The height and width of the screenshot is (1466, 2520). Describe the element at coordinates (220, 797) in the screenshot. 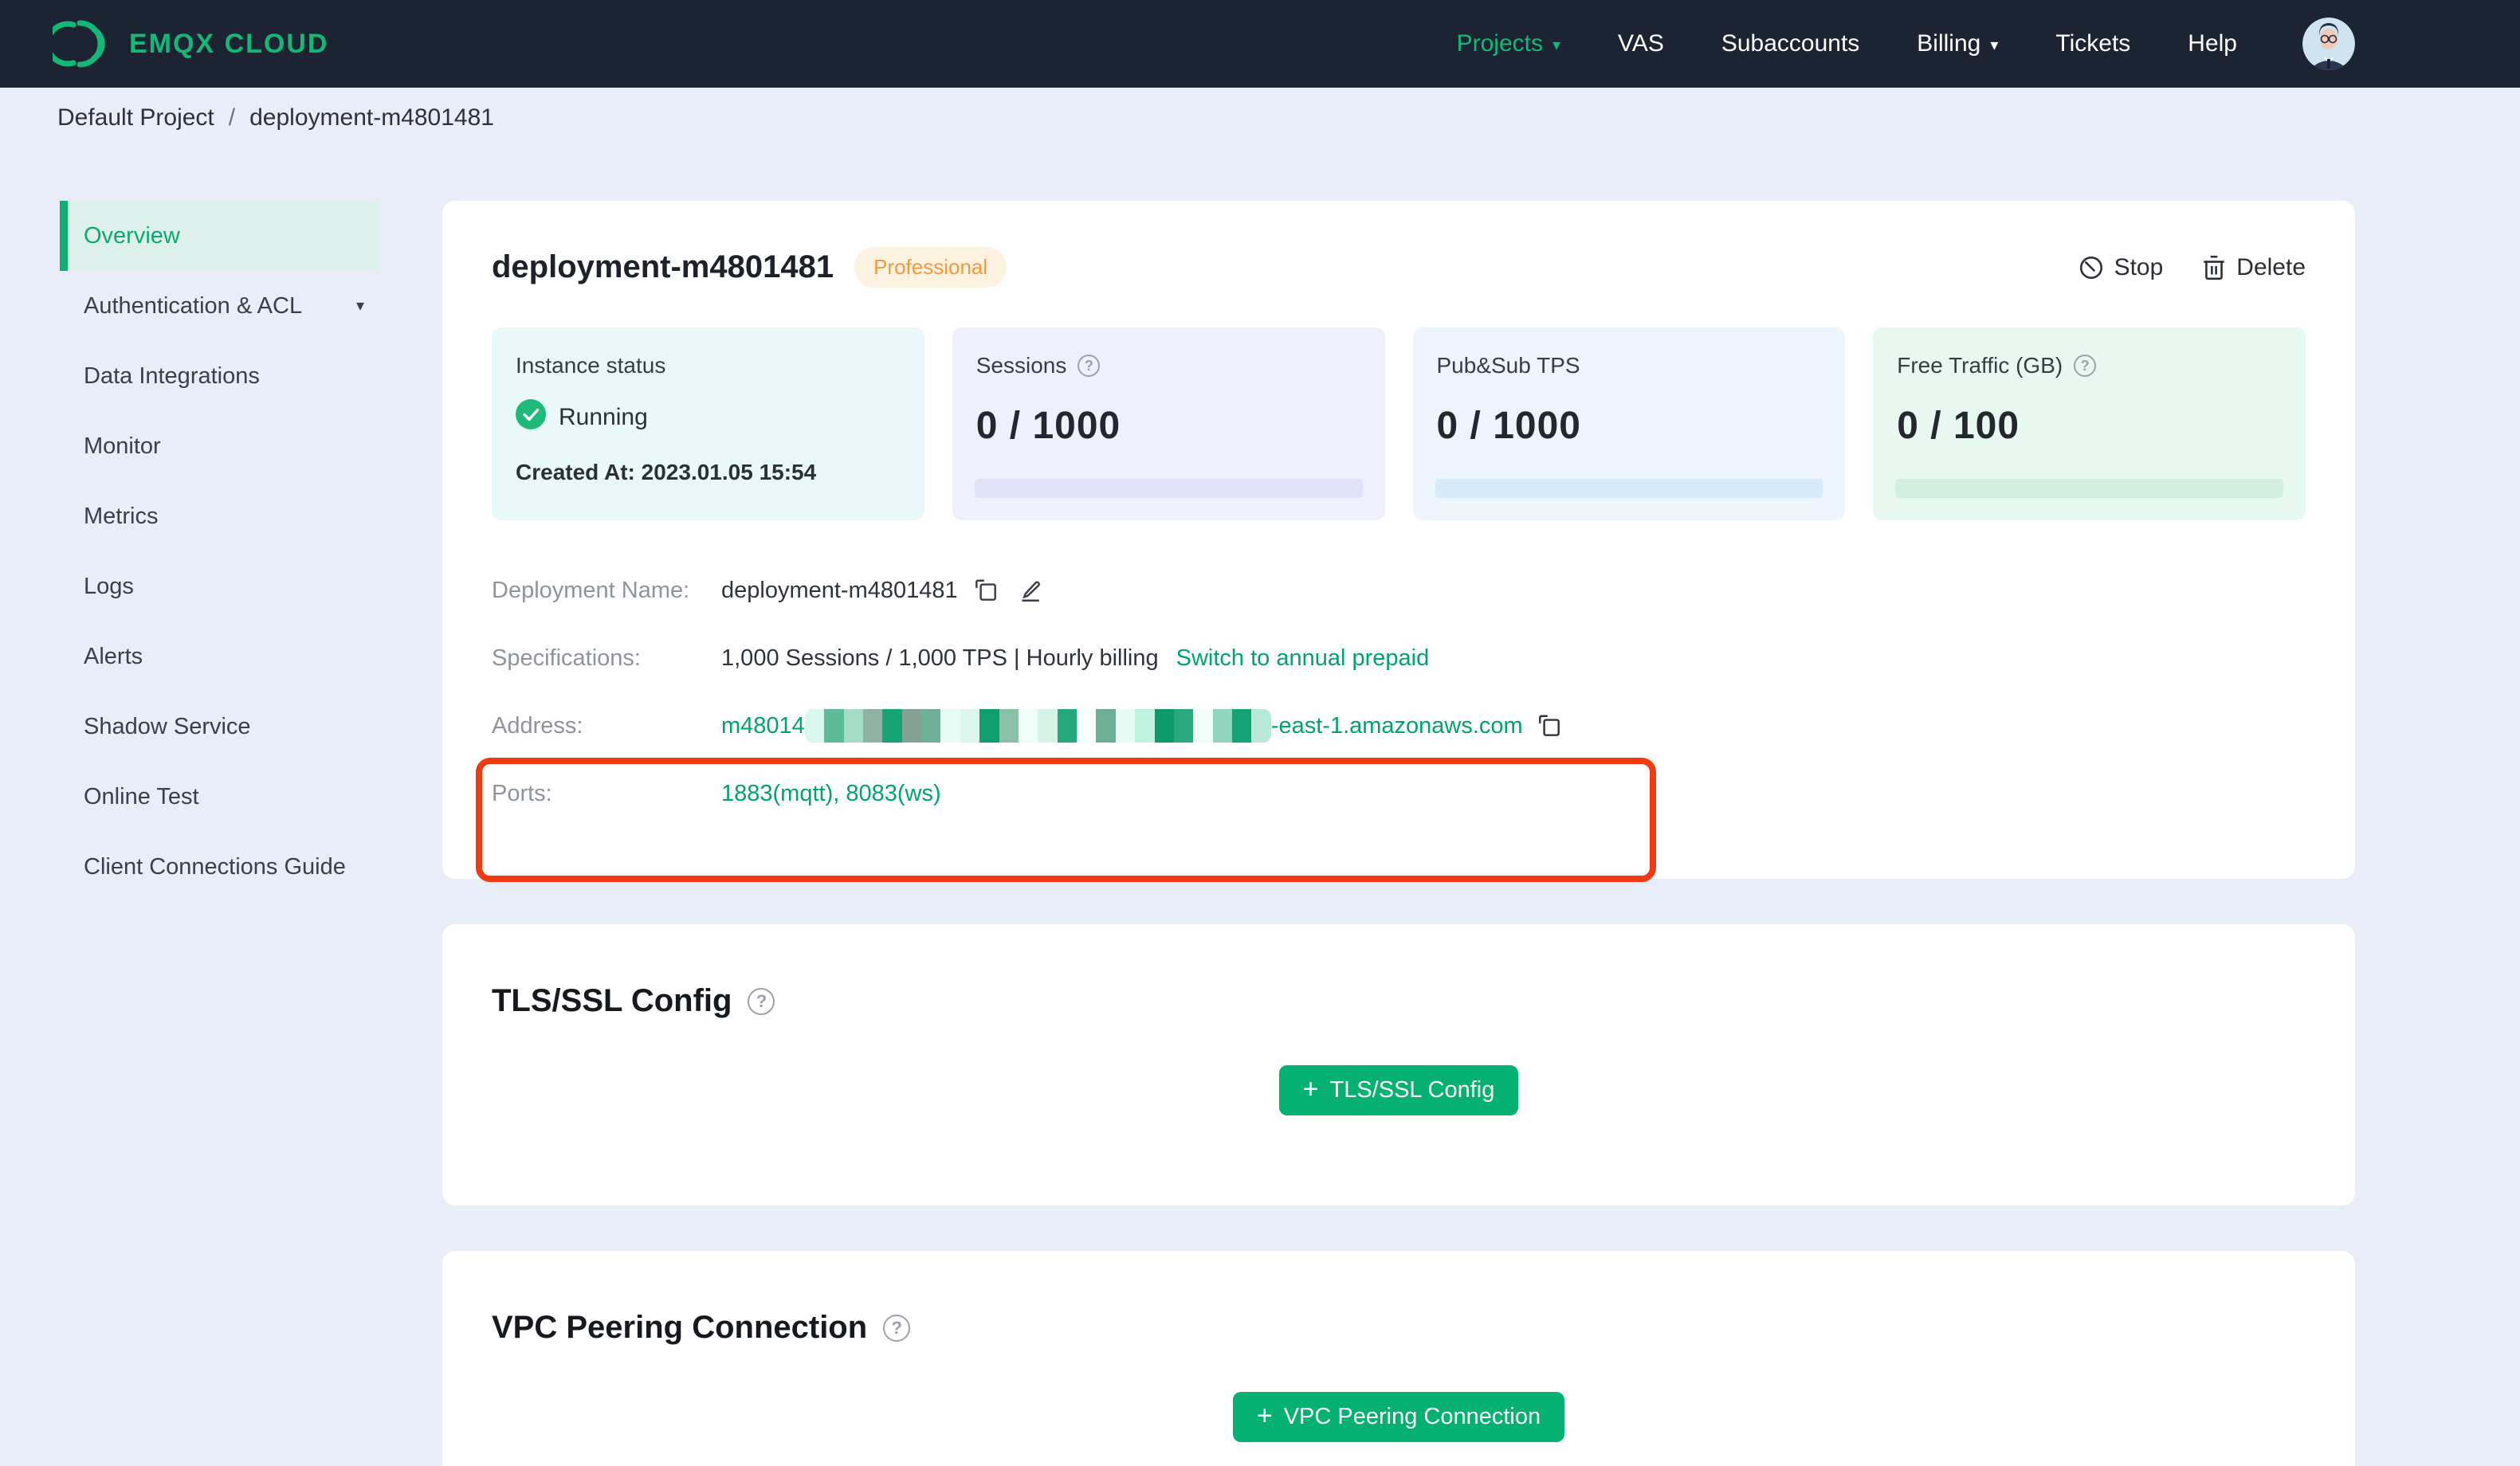

I see `sidebar-item-online-test: Online Test` at that location.